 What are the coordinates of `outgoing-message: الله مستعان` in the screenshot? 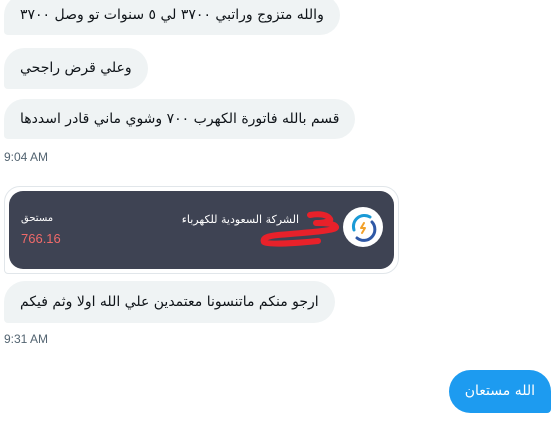 It's located at (499, 391).